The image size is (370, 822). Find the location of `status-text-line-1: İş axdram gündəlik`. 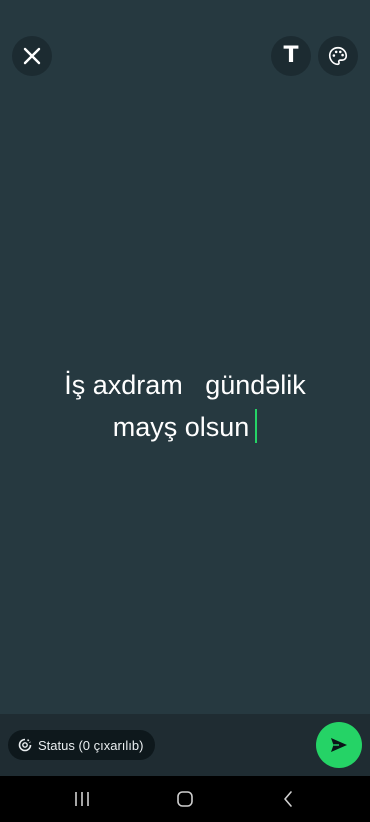

status-text-line-1: İş axdram gündəlik is located at coordinates (185, 385).